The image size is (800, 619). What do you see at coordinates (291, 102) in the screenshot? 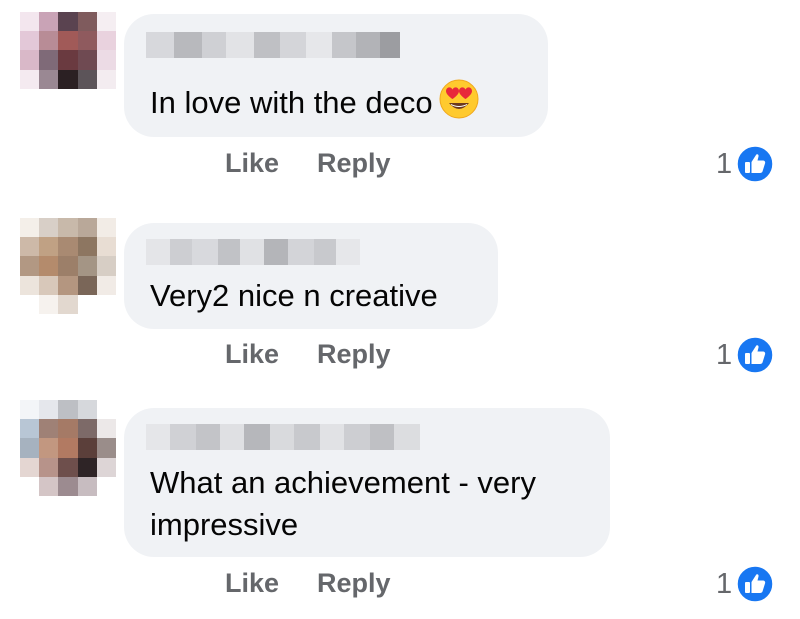
I see `comment-text-content: In love with the deco` at bounding box center [291, 102].